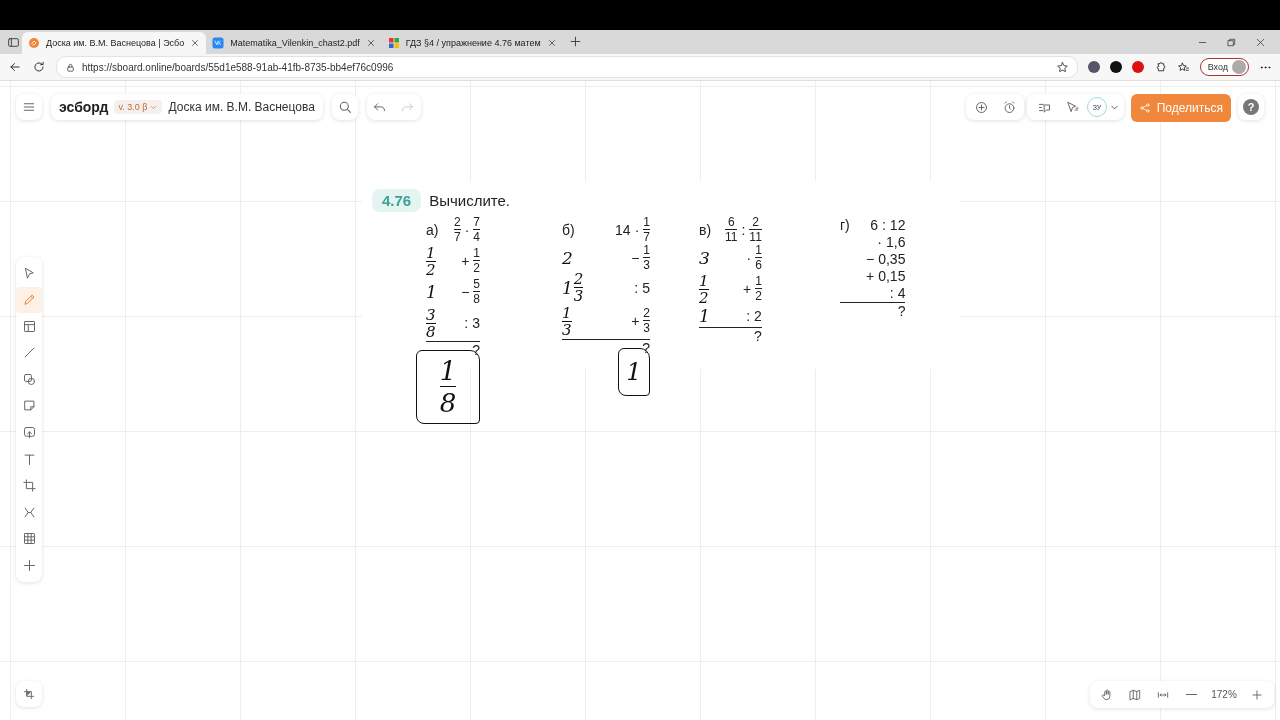 The image size is (1280, 720). Describe the element at coordinates (1183, 67) in the screenshot. I see `favorites-icon` at that location.